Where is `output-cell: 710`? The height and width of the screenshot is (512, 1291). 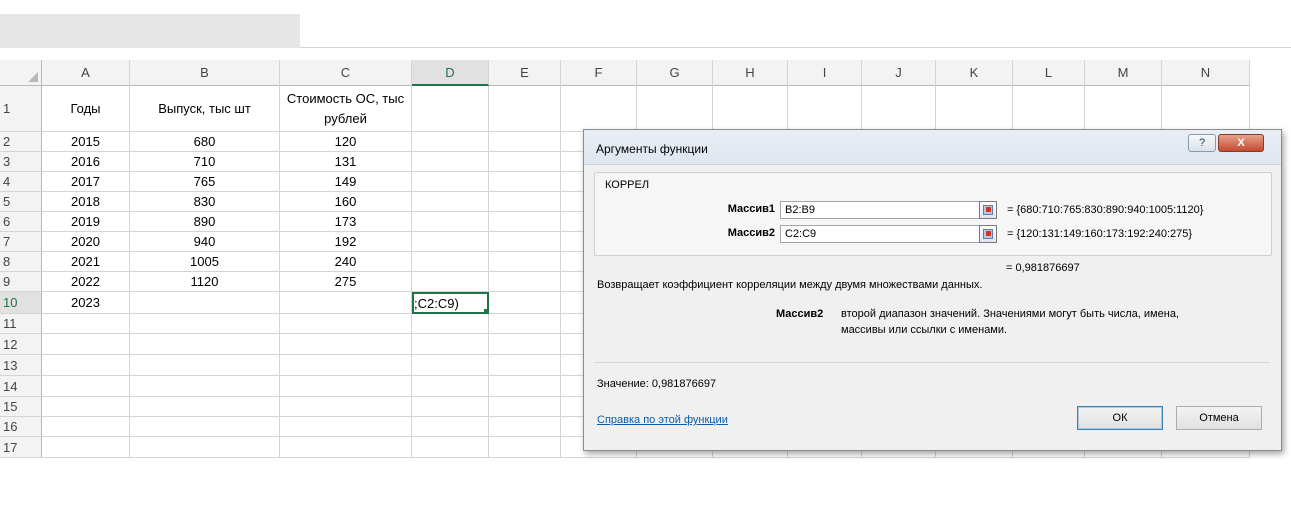 output-cell: 710 is located at coordinates (205, 162).